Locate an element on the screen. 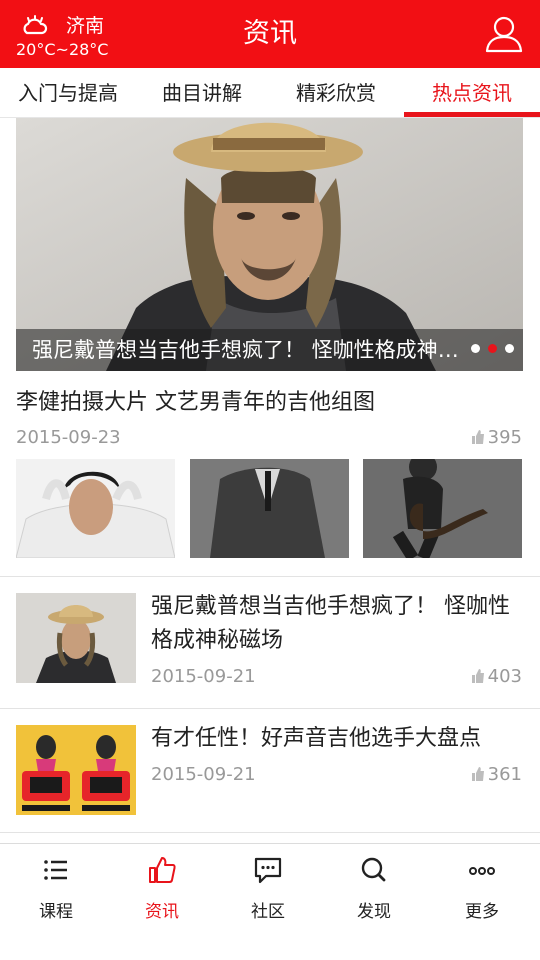 The image size is (540, 960). nav-label: 社区 is located at coordinates (268, 912).